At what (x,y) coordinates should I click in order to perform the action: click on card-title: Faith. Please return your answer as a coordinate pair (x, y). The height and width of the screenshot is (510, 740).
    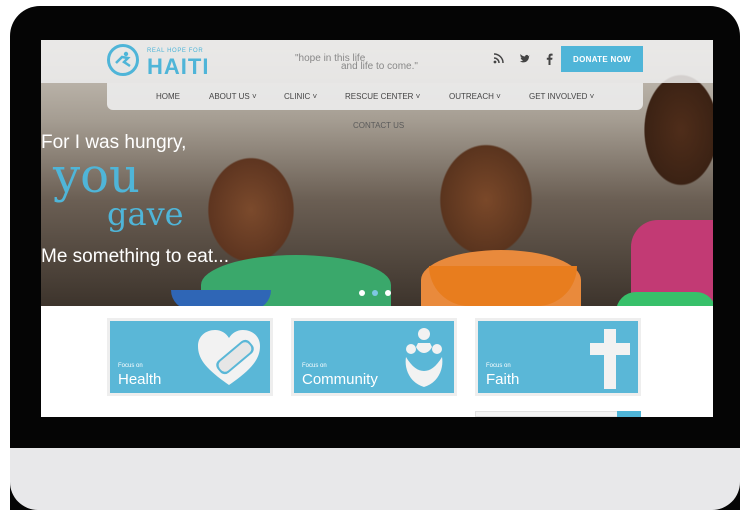
    Looking at the image, I should click on (503, 379).